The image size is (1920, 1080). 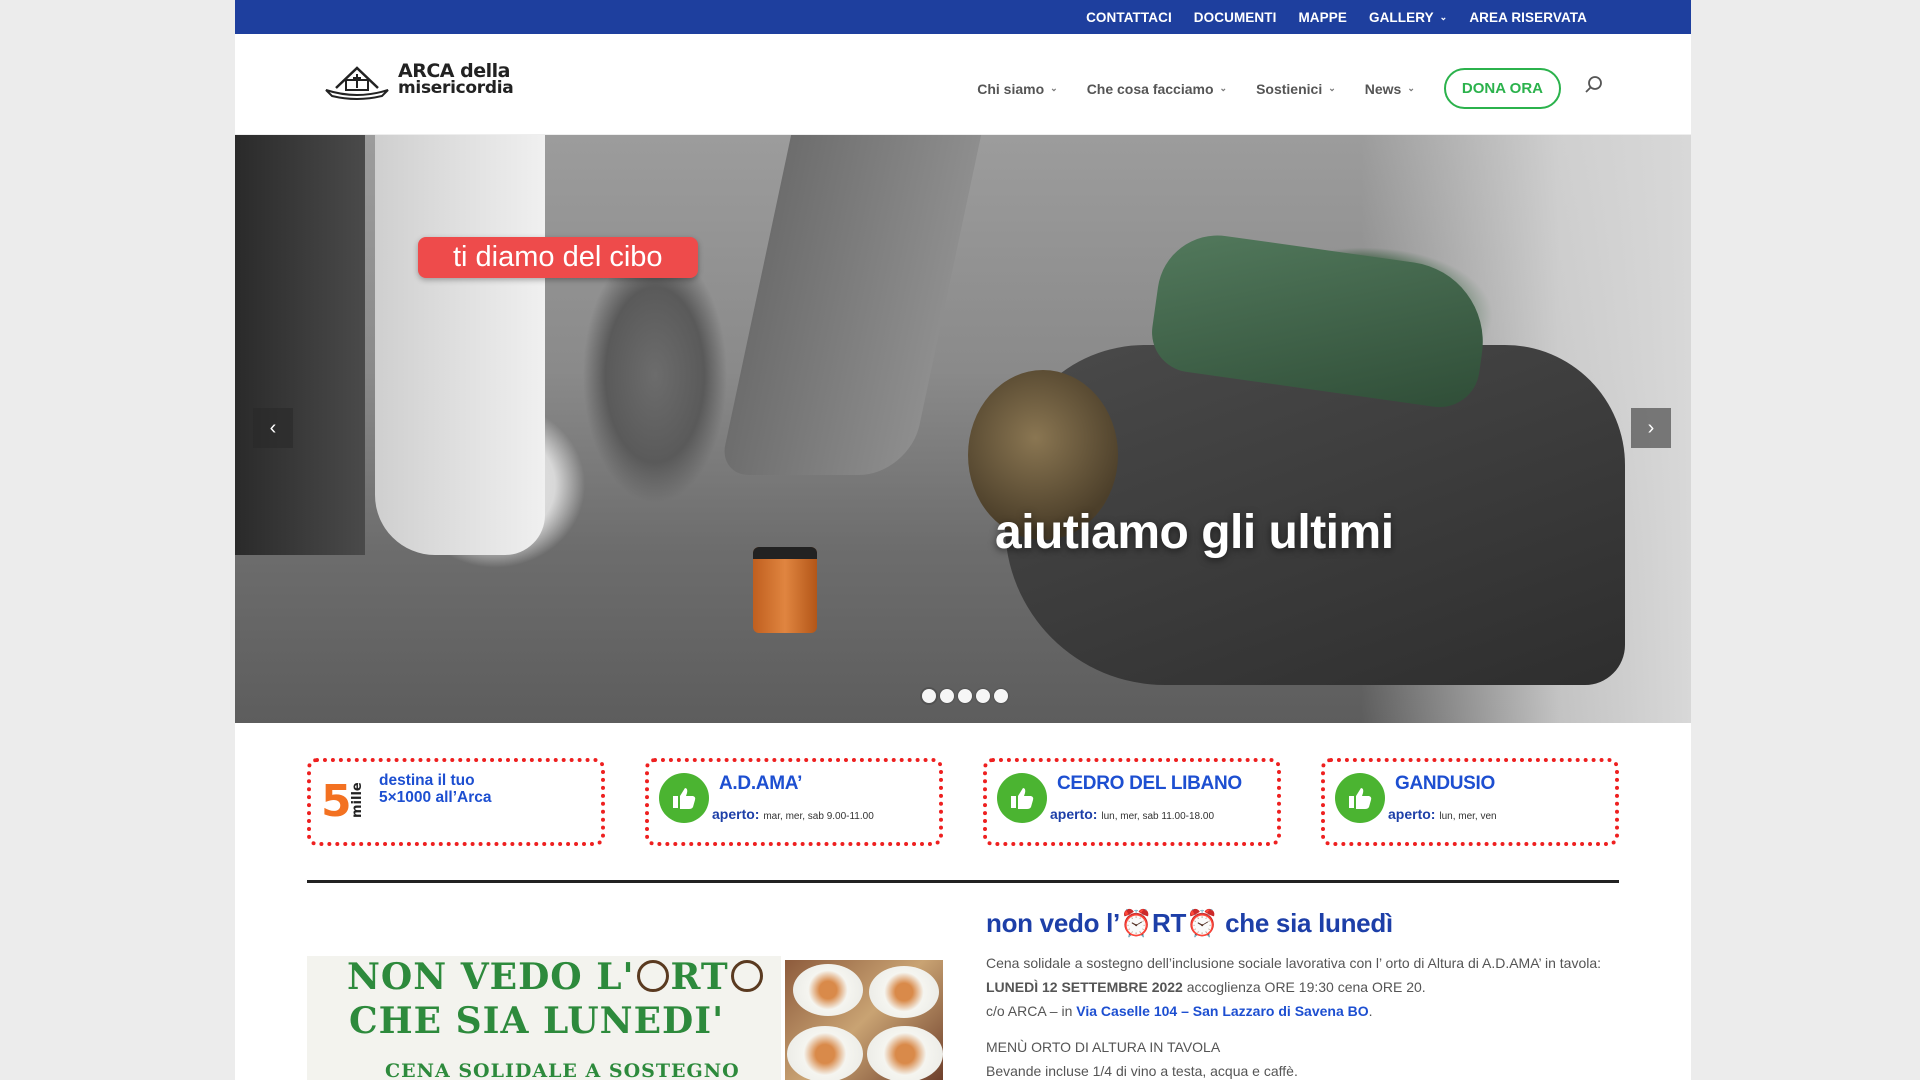 What do you see at coordinates (1651, 428) in the screenshot?
I see `slider-next-button: ›` at bounding box center [1651, 428].